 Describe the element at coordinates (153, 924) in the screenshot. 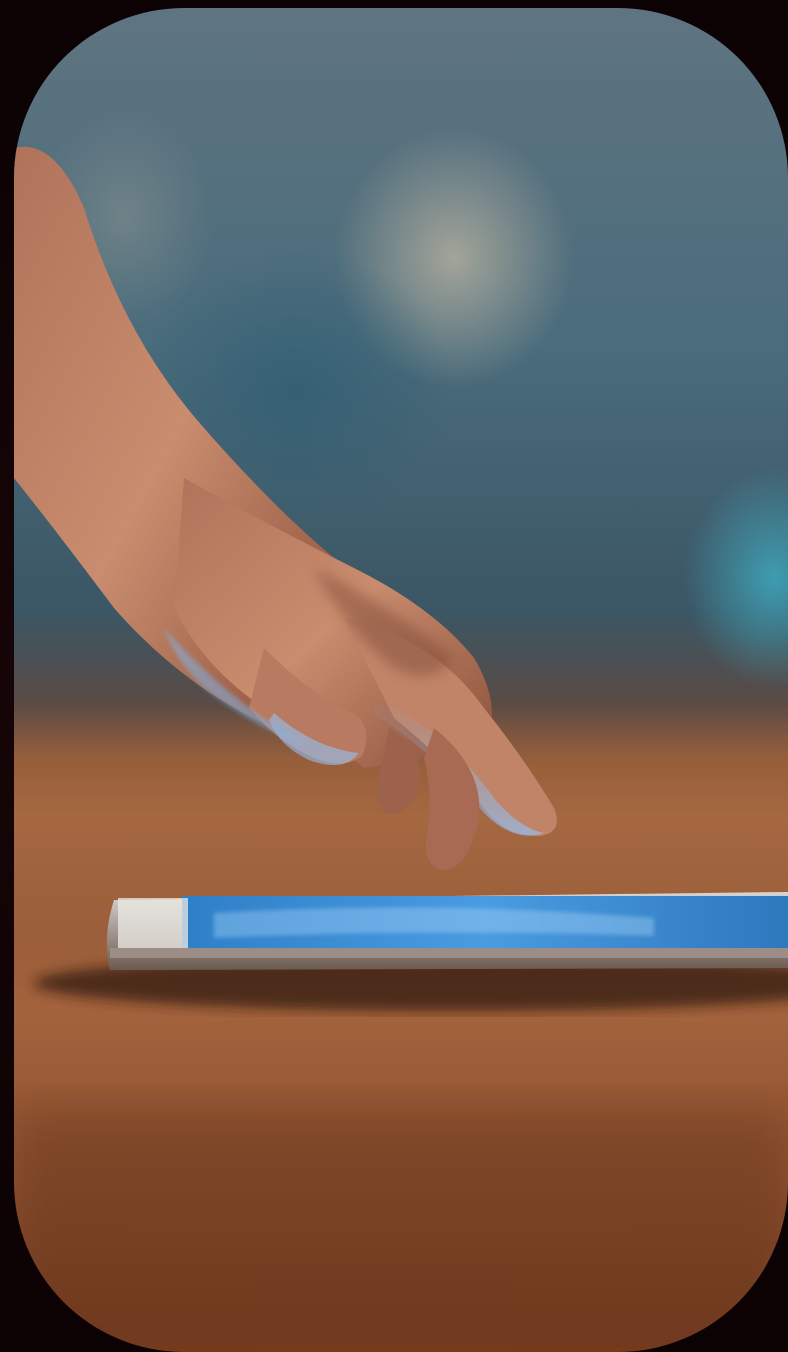

I see `phone-edge-highlight` at that location.